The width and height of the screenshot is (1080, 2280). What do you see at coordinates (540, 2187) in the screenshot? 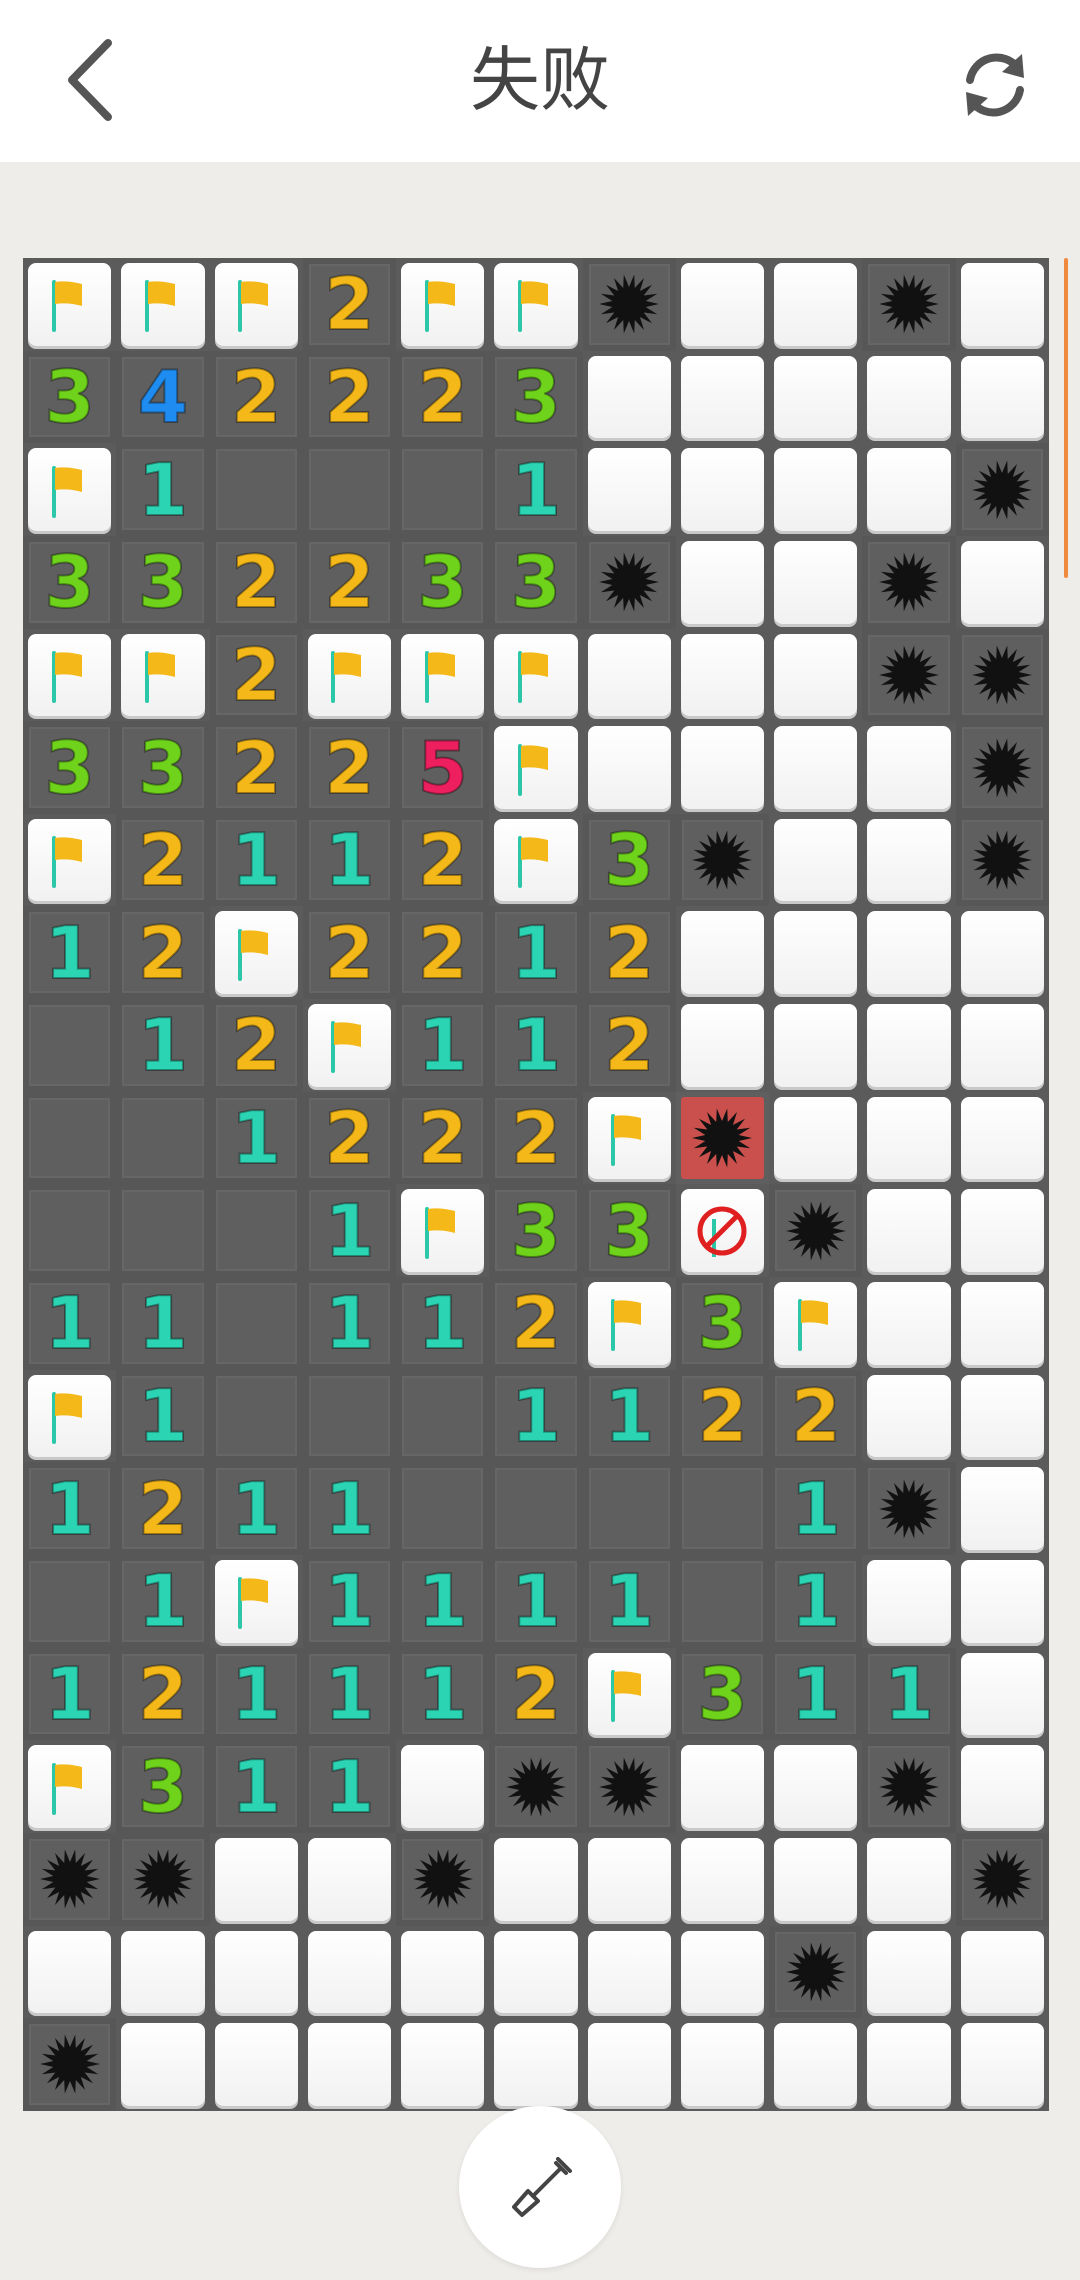
I see `dig-mode-button` at bounding box center [540, 2187].